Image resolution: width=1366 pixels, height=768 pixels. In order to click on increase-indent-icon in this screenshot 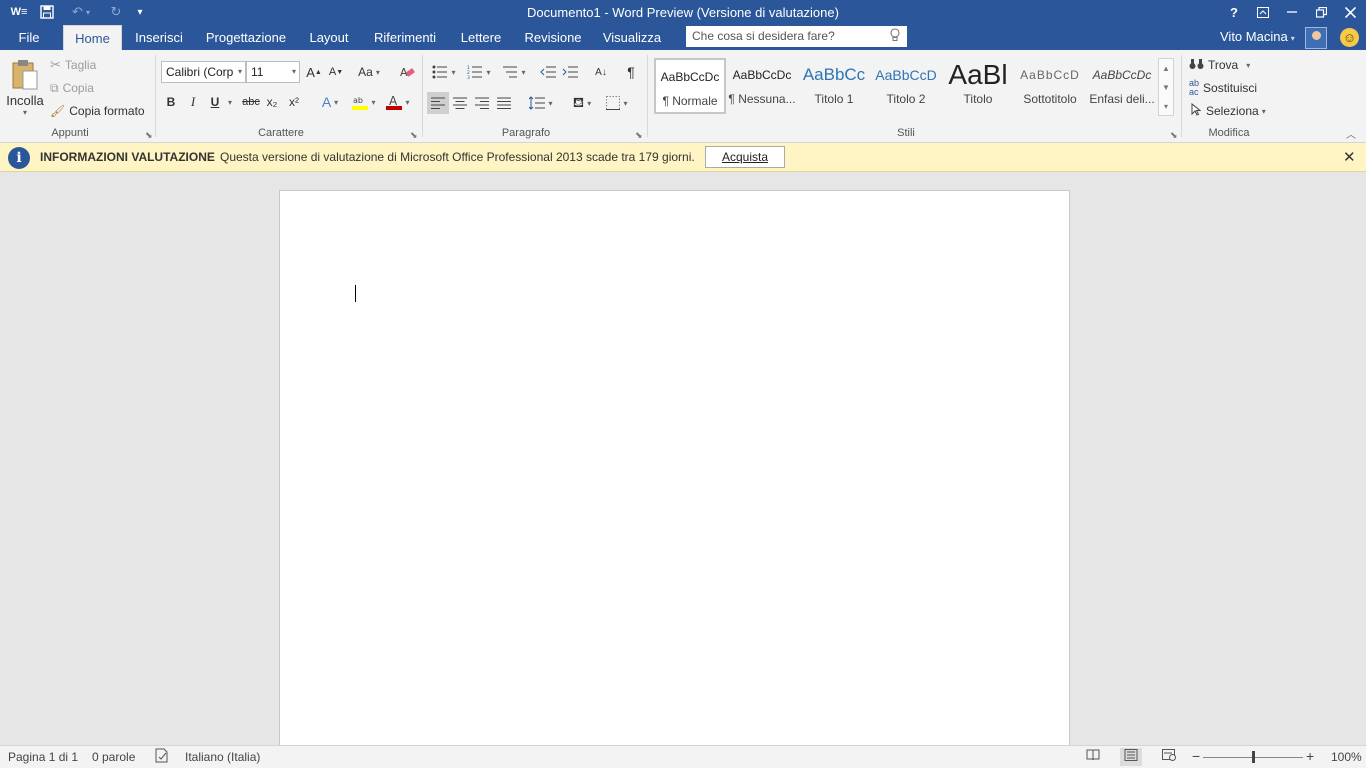, I will do `click(570, 72)`.